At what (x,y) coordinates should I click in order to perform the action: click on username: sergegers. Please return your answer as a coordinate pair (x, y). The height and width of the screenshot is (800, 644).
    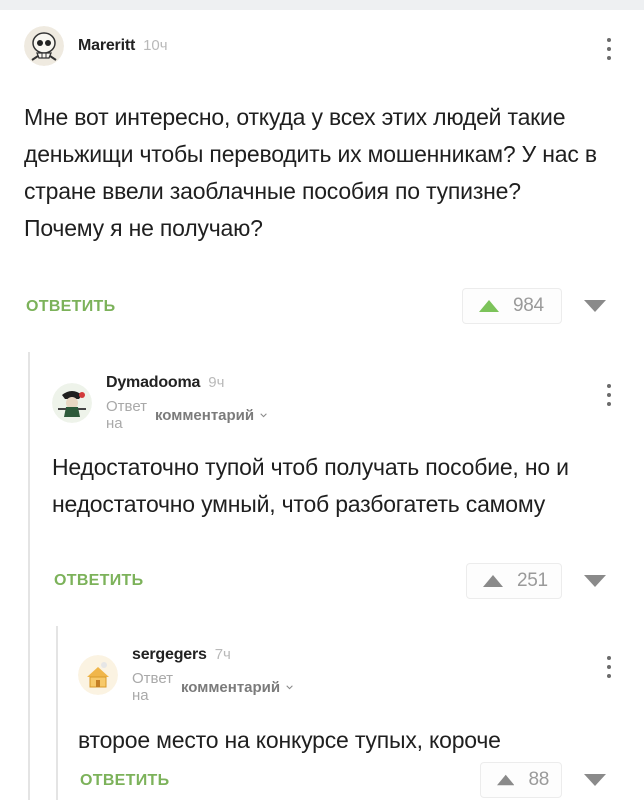
    Looking at the image, I should click on (169, 655).